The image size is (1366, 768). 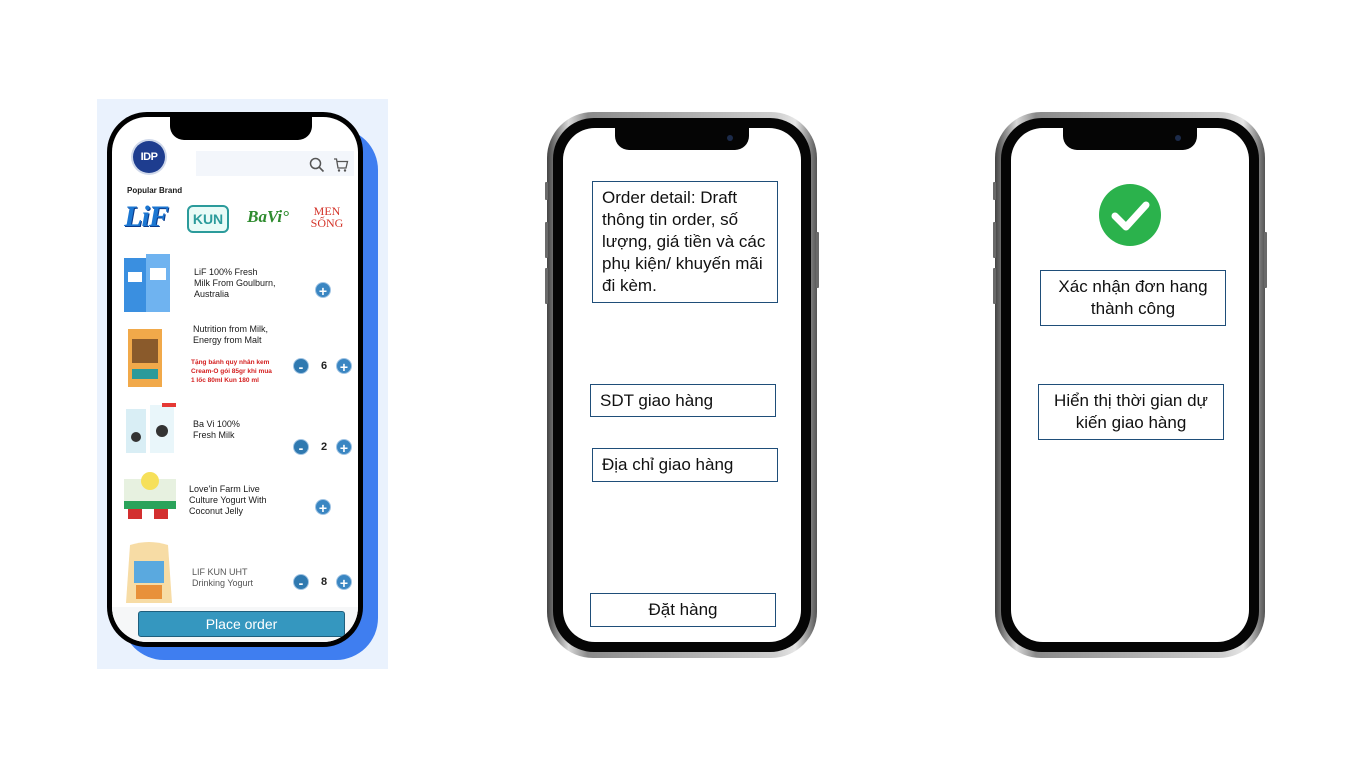 I want to click on delivery-address-field: Địa chỉ giao hàng, so click(x=685, y=465).